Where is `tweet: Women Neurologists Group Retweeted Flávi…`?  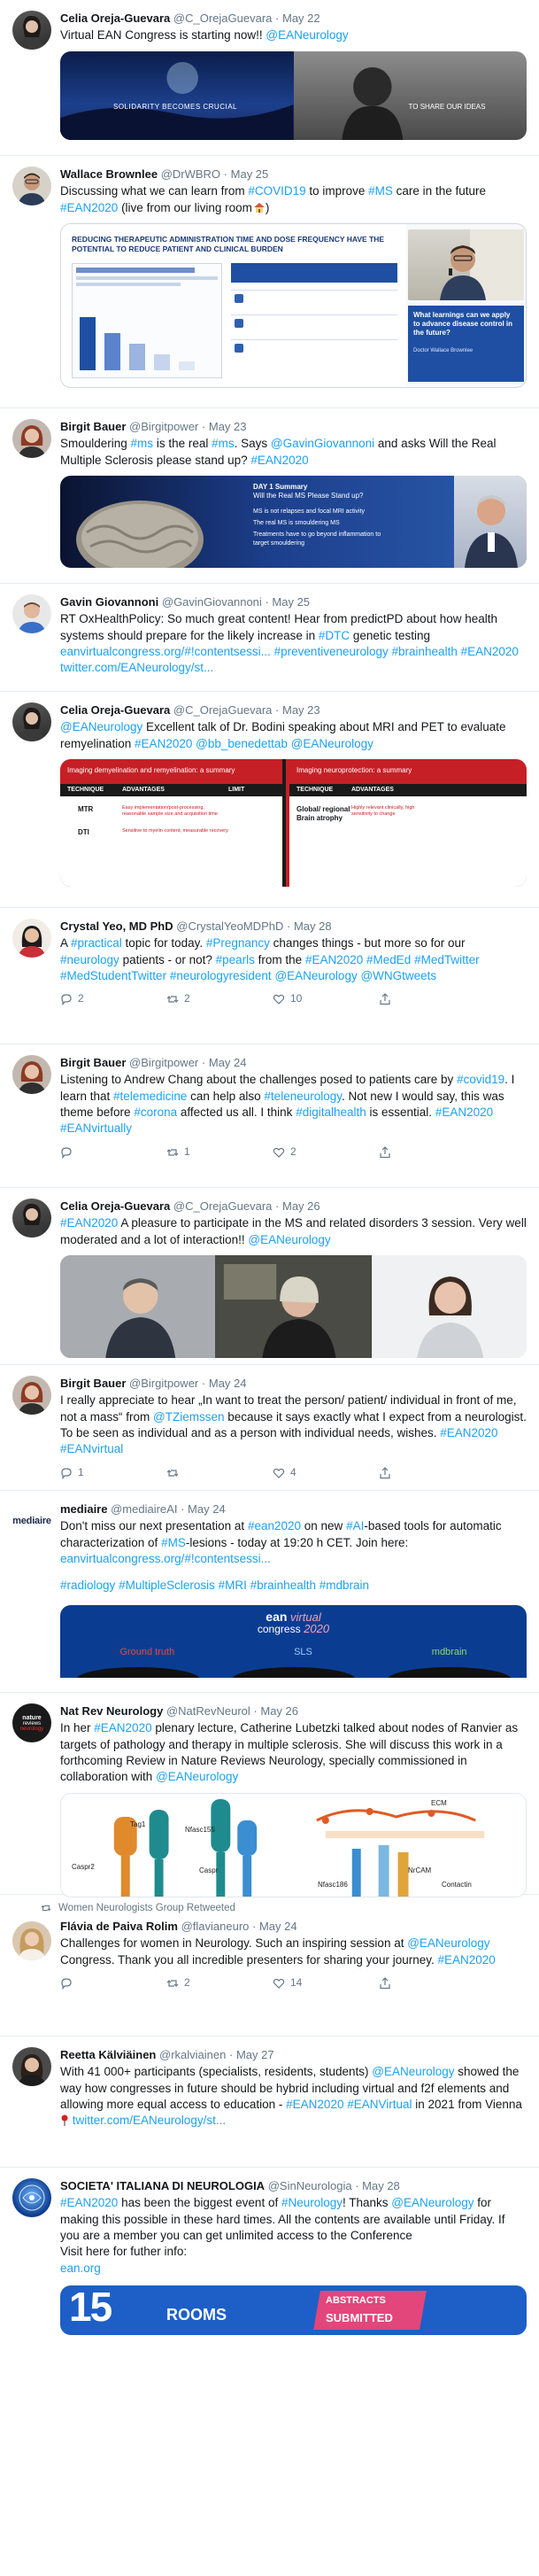 tweet: Women Neurologists Group Retweeted Flávi… is located at coordinates (269, 1966).